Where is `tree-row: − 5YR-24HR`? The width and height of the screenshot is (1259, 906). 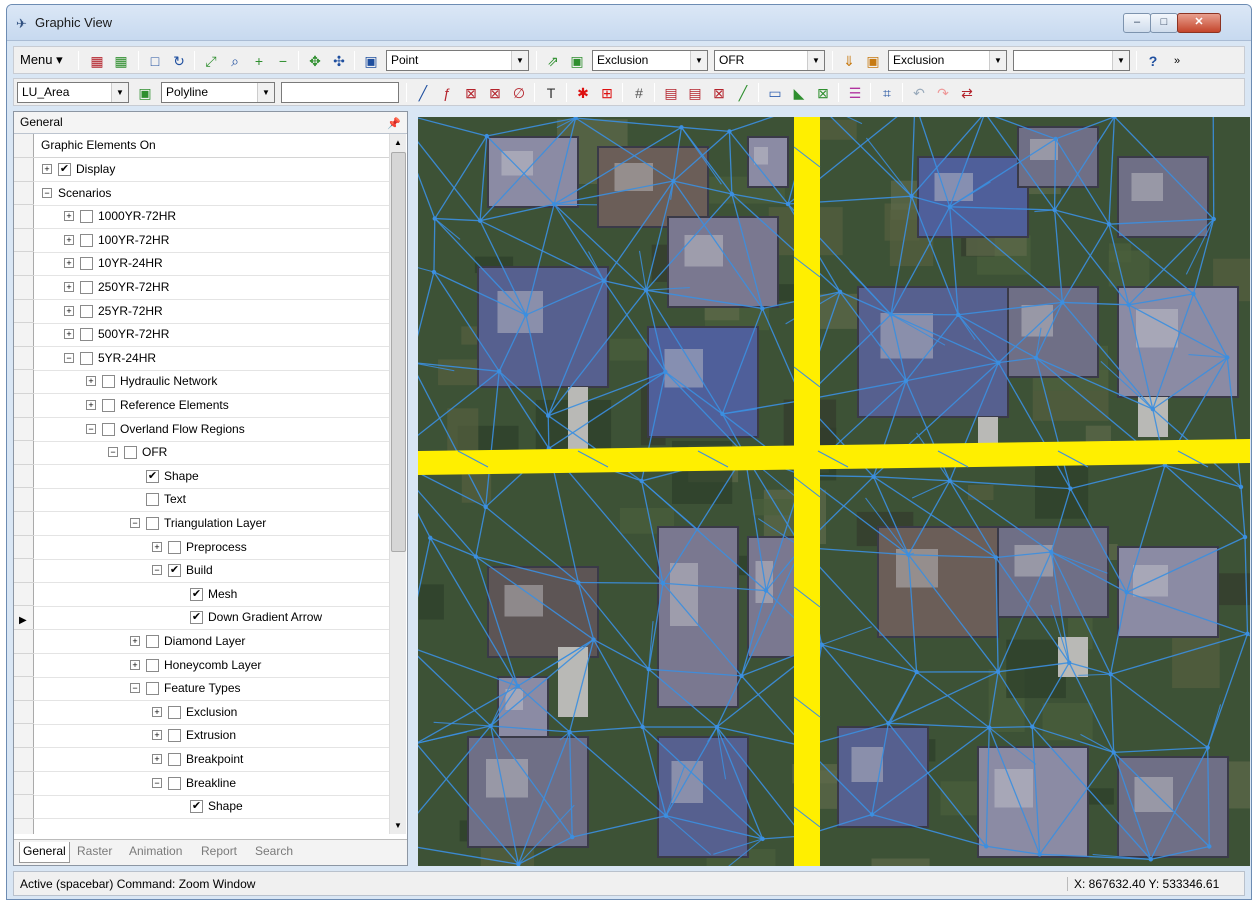
tree-row: − 5YR-24HR is located at coordinates (211, 359).